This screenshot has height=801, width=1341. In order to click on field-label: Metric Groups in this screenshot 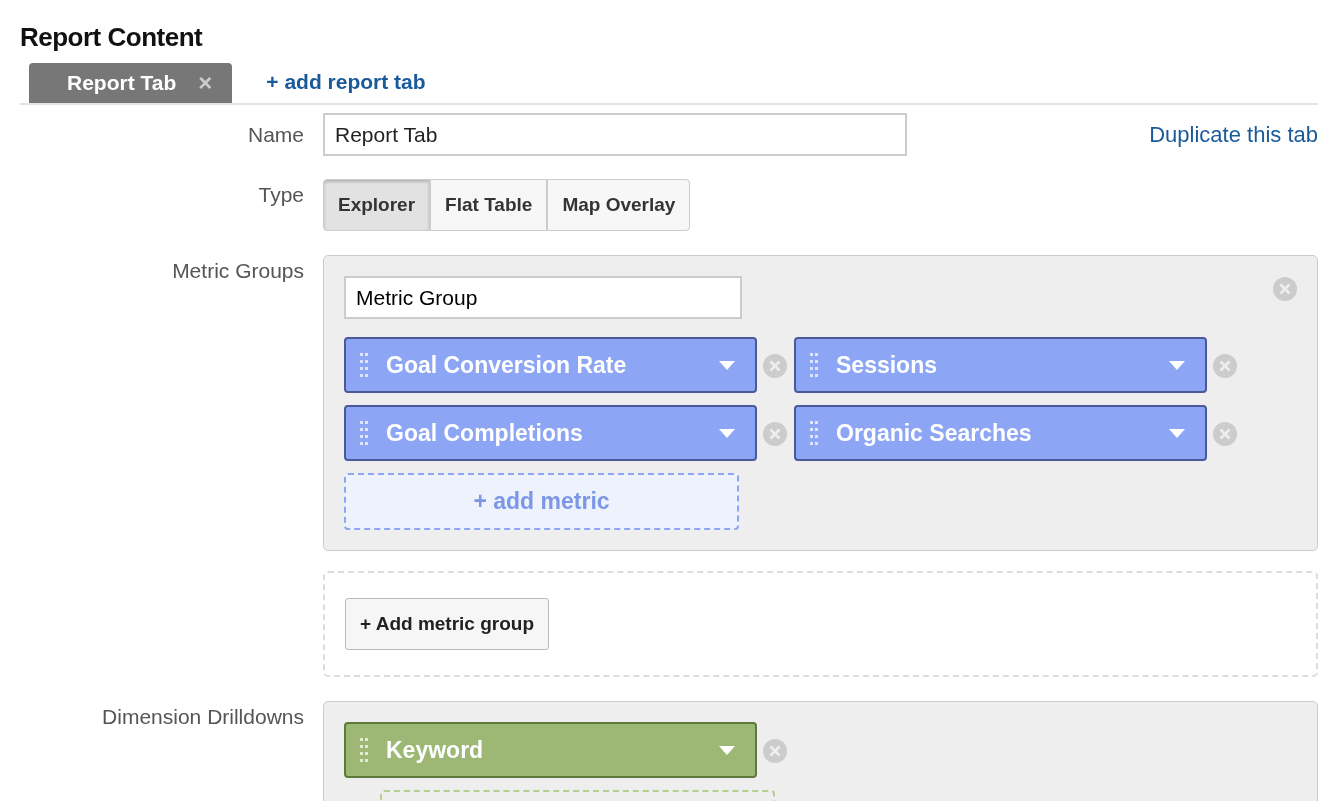, I will do `click(238, 271)`.